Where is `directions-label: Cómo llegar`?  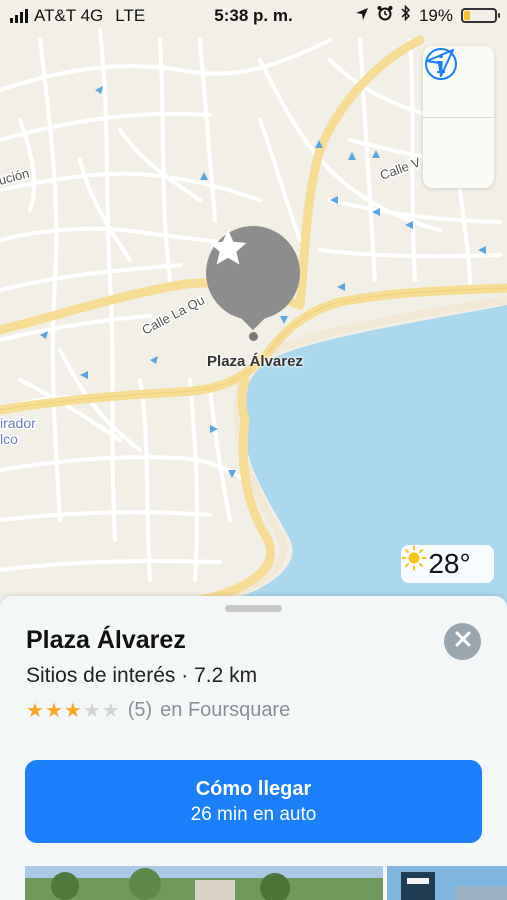
directions-label: Cómo llegar is located at coordinates (253, 789).